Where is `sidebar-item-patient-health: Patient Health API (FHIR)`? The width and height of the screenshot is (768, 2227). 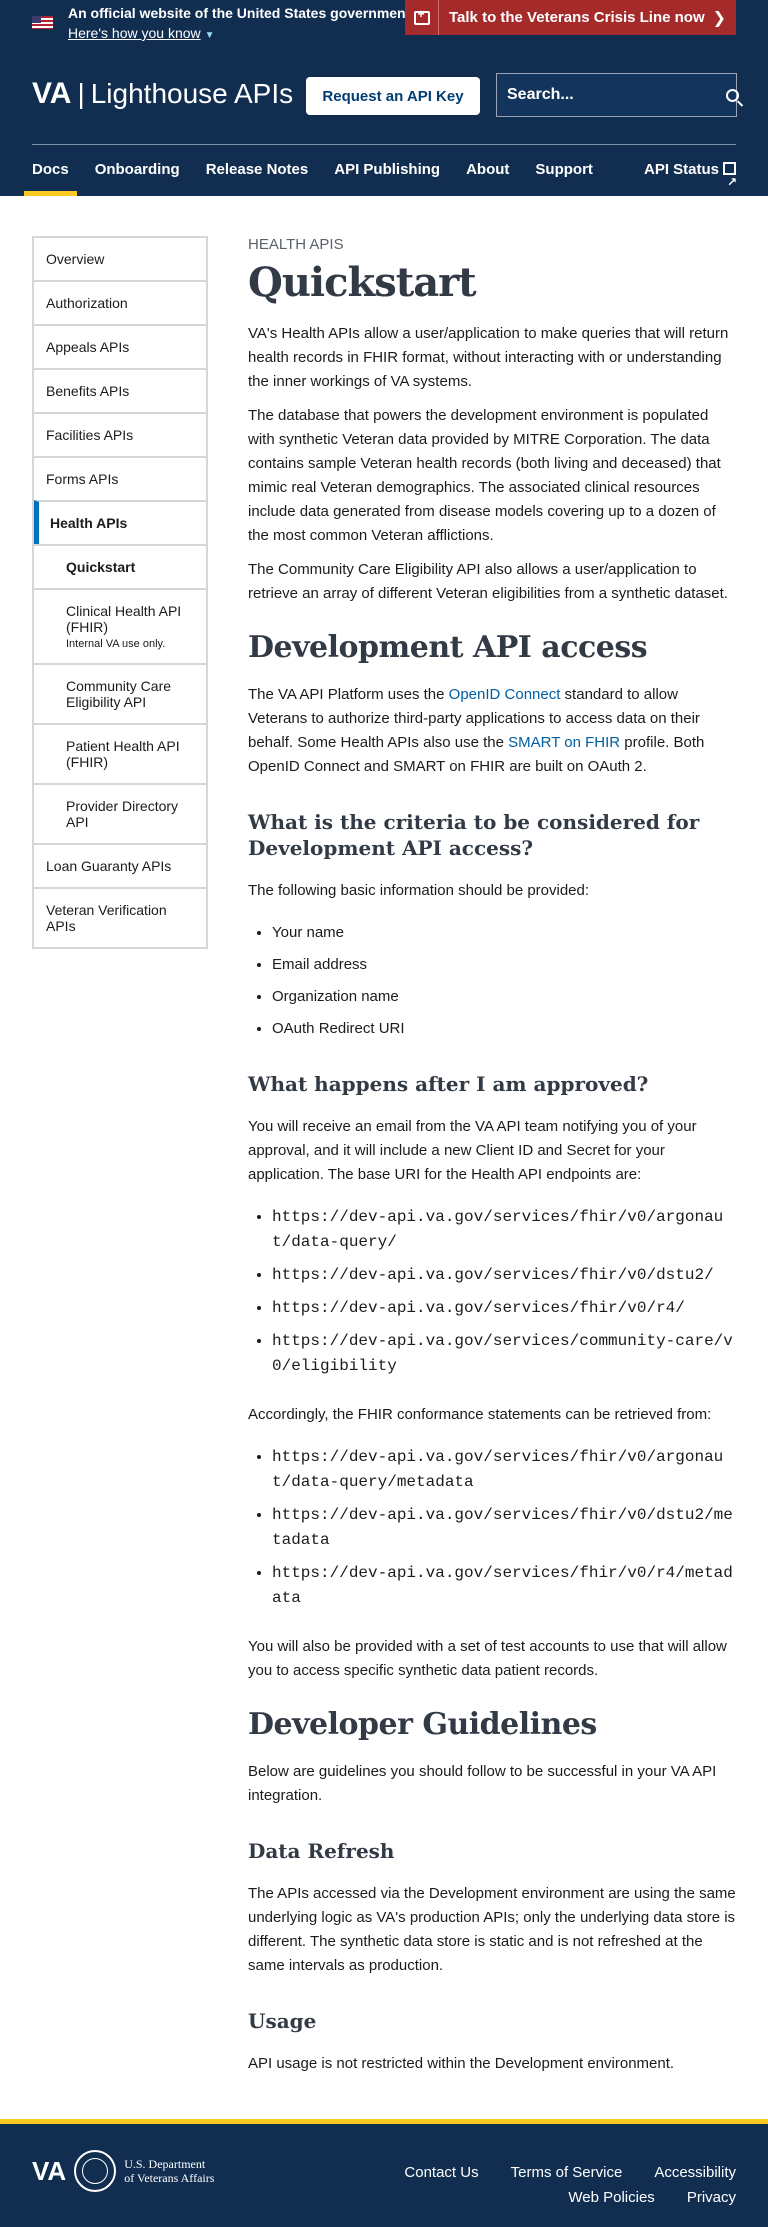 sidebar-item-patient-health: Patient Health API (FHIR) is located at coordinates (120, 753).